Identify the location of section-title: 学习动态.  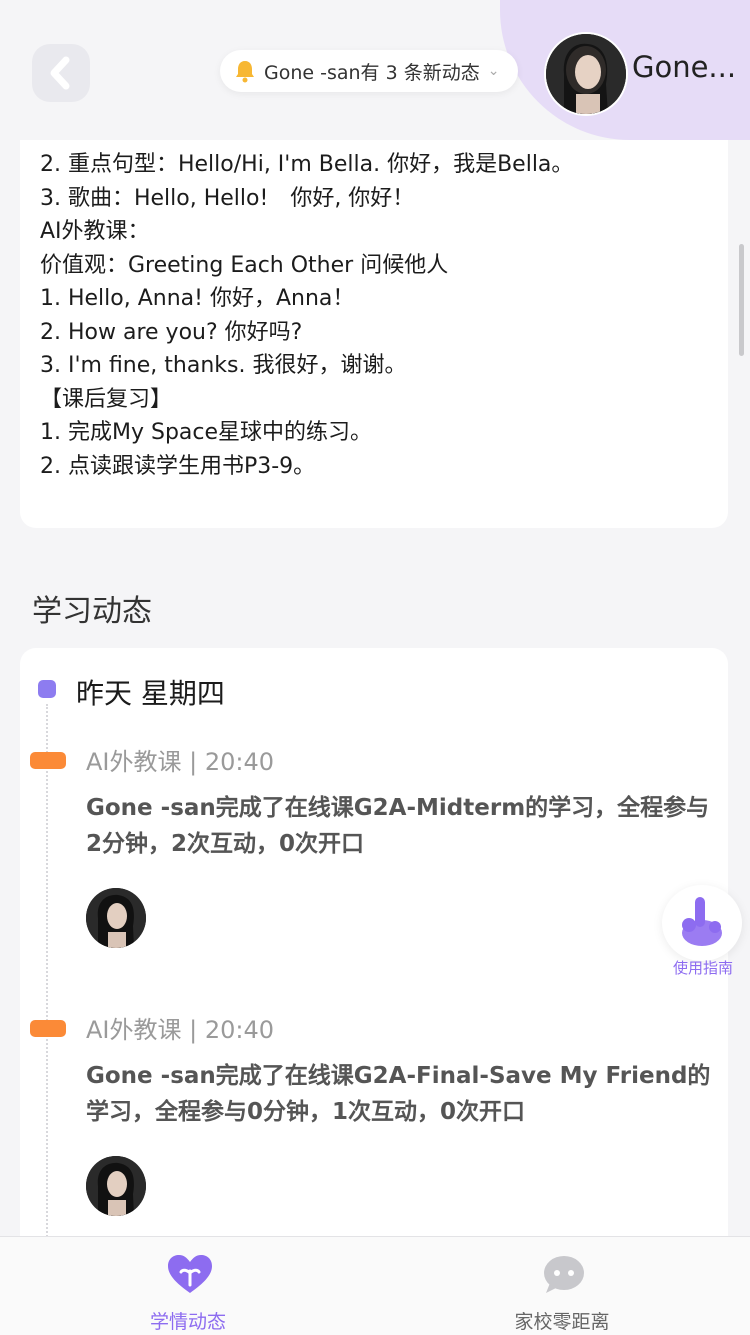
(92, 611).